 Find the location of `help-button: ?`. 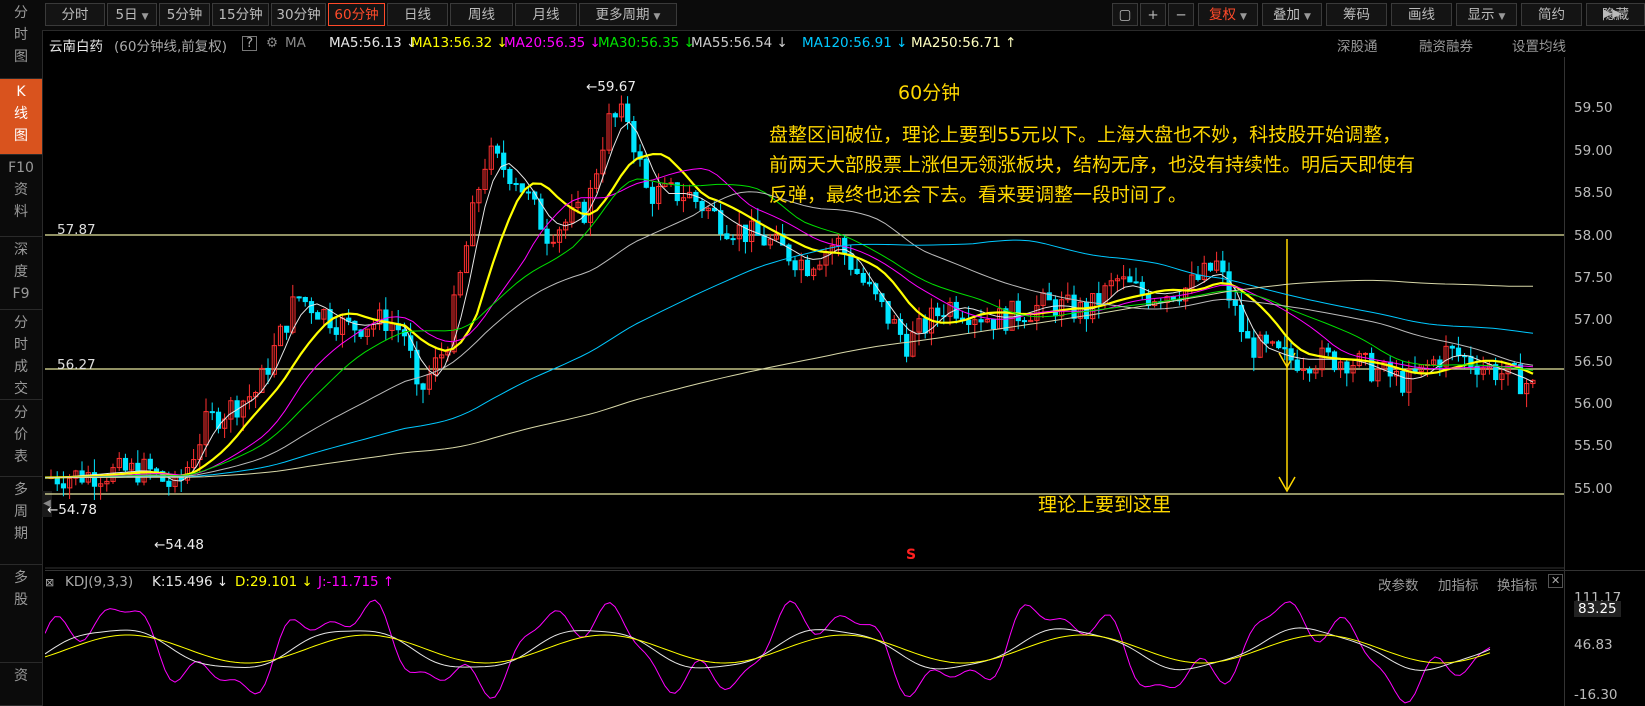

help-button: ? is located at coordinates (250, 43).